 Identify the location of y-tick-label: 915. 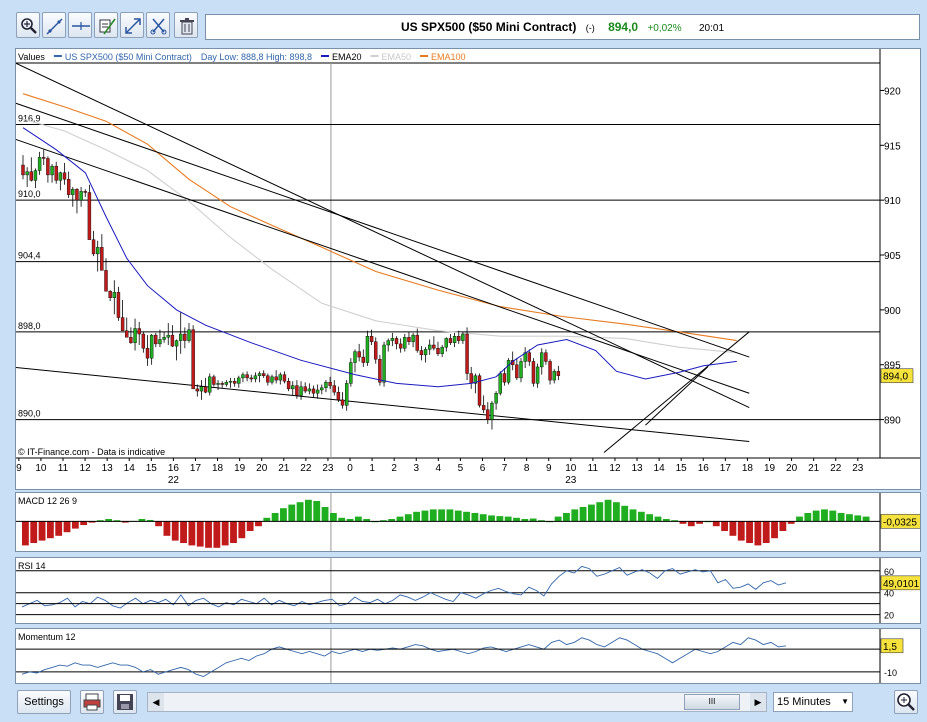
(892, 146).